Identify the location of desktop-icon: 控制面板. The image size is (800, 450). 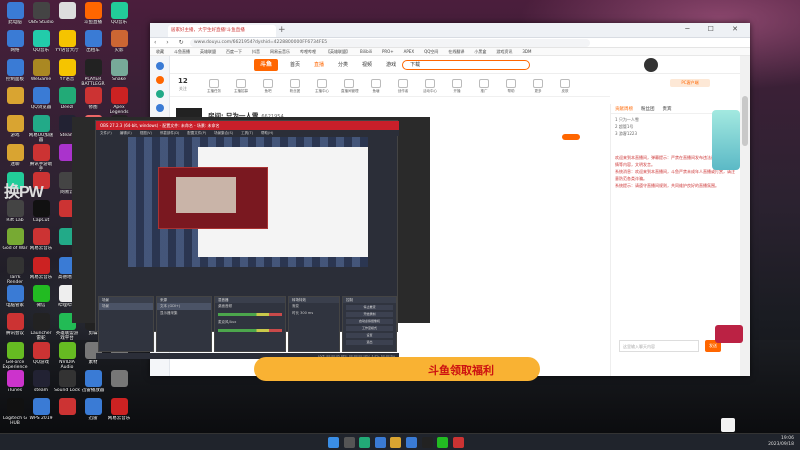
(15, 73).